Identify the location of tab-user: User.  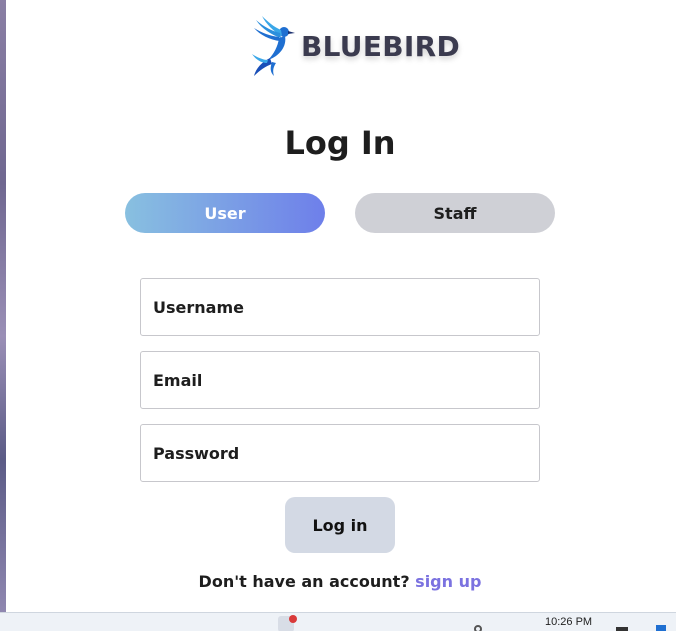
(225, 213).